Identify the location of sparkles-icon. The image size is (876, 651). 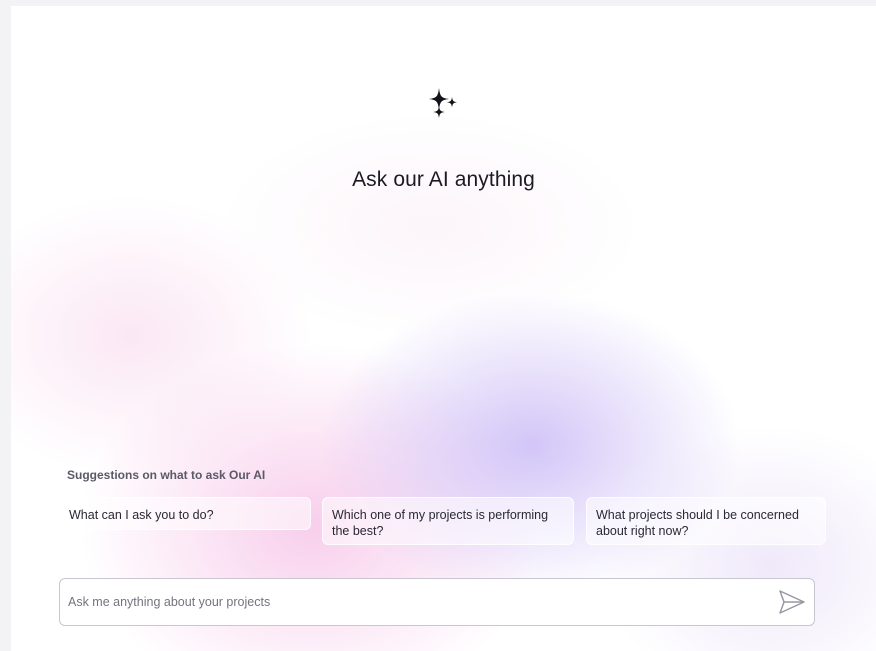
(442, 103).